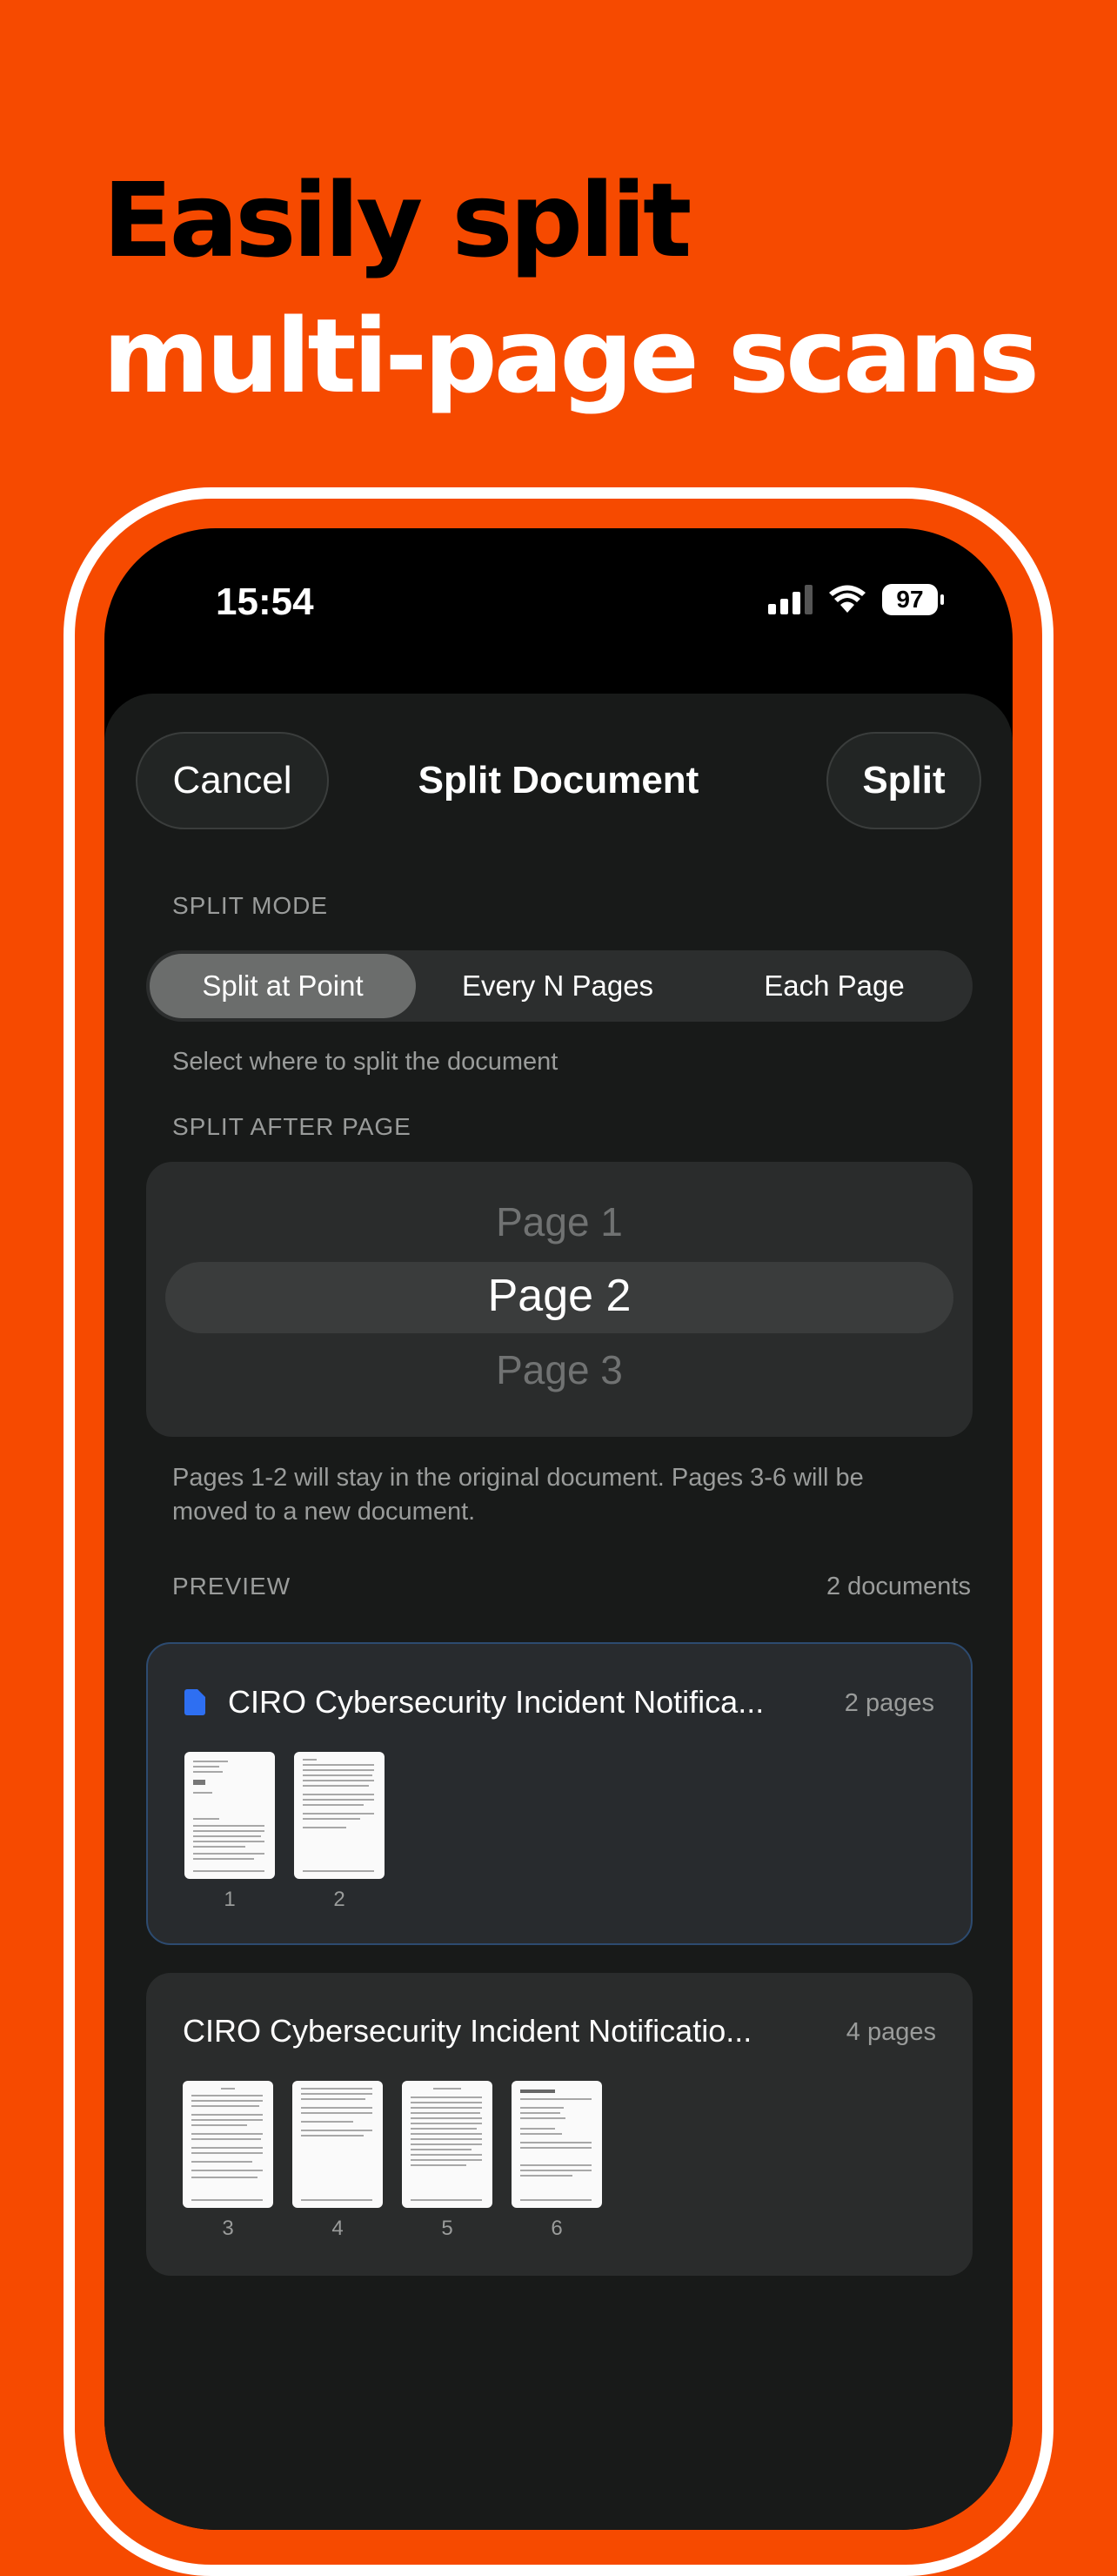 The image size is (1117, 2576). Describe the element at coordinates (891, 2032) in the screenshot. I see `document-page-count: 4 pages` at that location.